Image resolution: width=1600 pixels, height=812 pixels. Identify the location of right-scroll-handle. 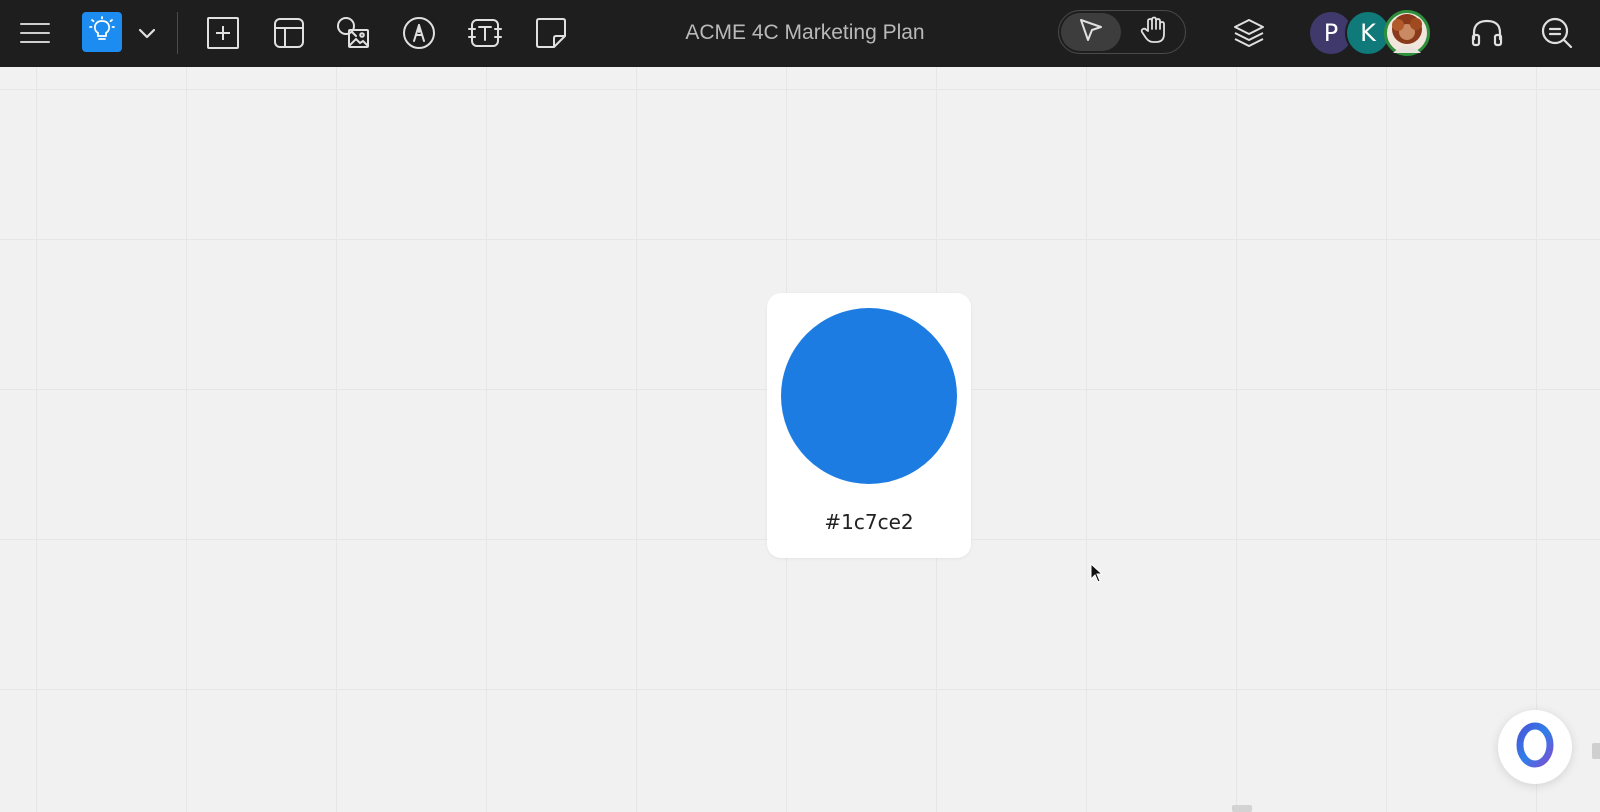
(1596, 751).